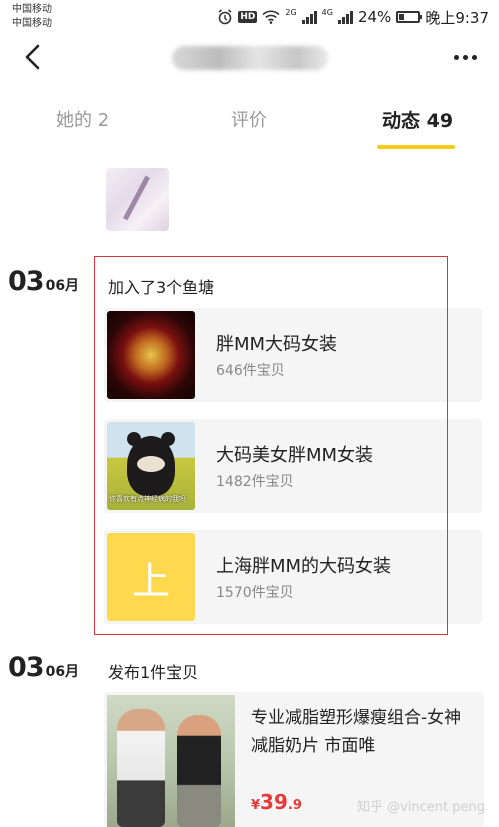 This screenshot has width=499, height=827. I want to click on clock: 晚上9:37, so click(457, 17).